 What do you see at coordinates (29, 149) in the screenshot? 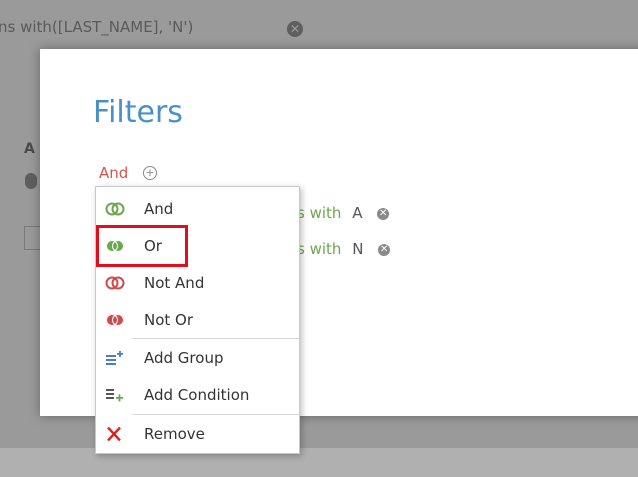
I see `background-panel-letter: A` at bounding box center [29, 149].